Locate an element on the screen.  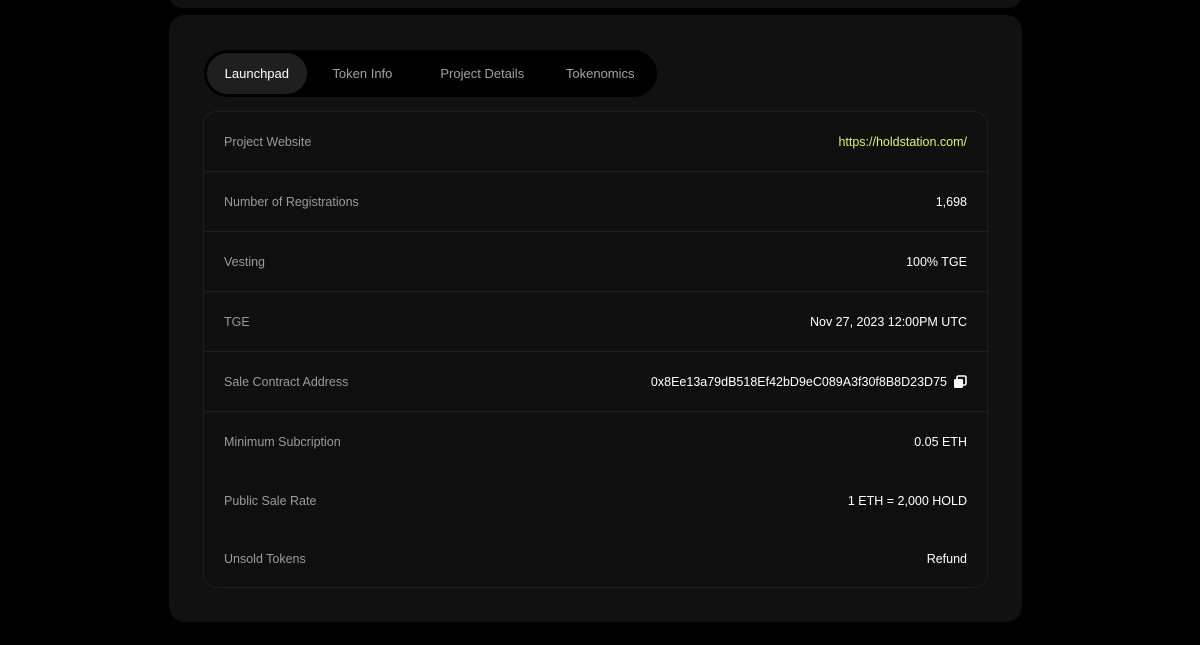
row-public-sale-rate: Public Sale Rate 1 ETH = 2,000 HOLD is located at coordinates (595, 501).